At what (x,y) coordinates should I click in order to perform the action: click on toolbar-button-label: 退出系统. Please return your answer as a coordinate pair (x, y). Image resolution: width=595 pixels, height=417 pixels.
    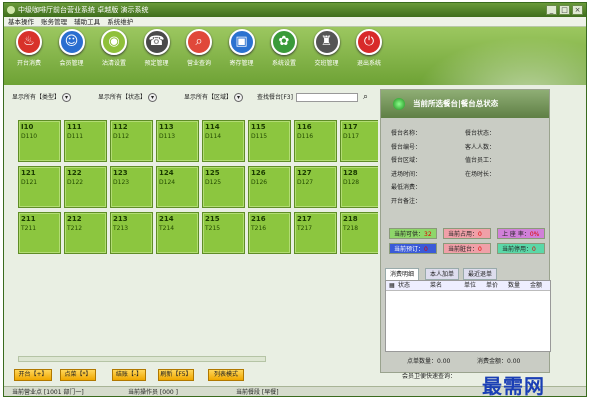
    Looking at the image, I should click on (368, 63).